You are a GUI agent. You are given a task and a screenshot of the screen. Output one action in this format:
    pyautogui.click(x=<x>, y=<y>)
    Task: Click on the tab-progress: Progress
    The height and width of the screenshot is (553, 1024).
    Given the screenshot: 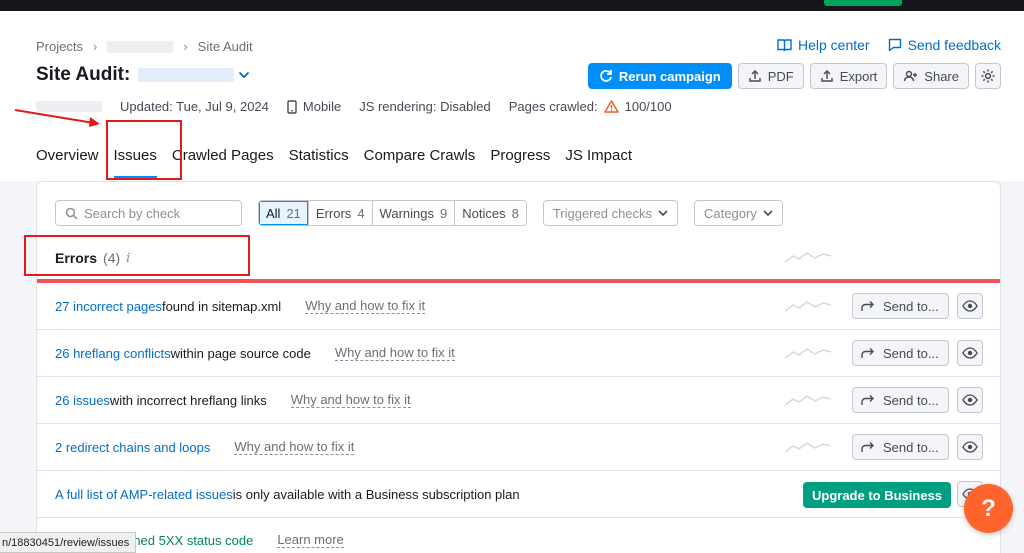 What is the action you would take?
    pyautogui.click(x=520, y=163)
    